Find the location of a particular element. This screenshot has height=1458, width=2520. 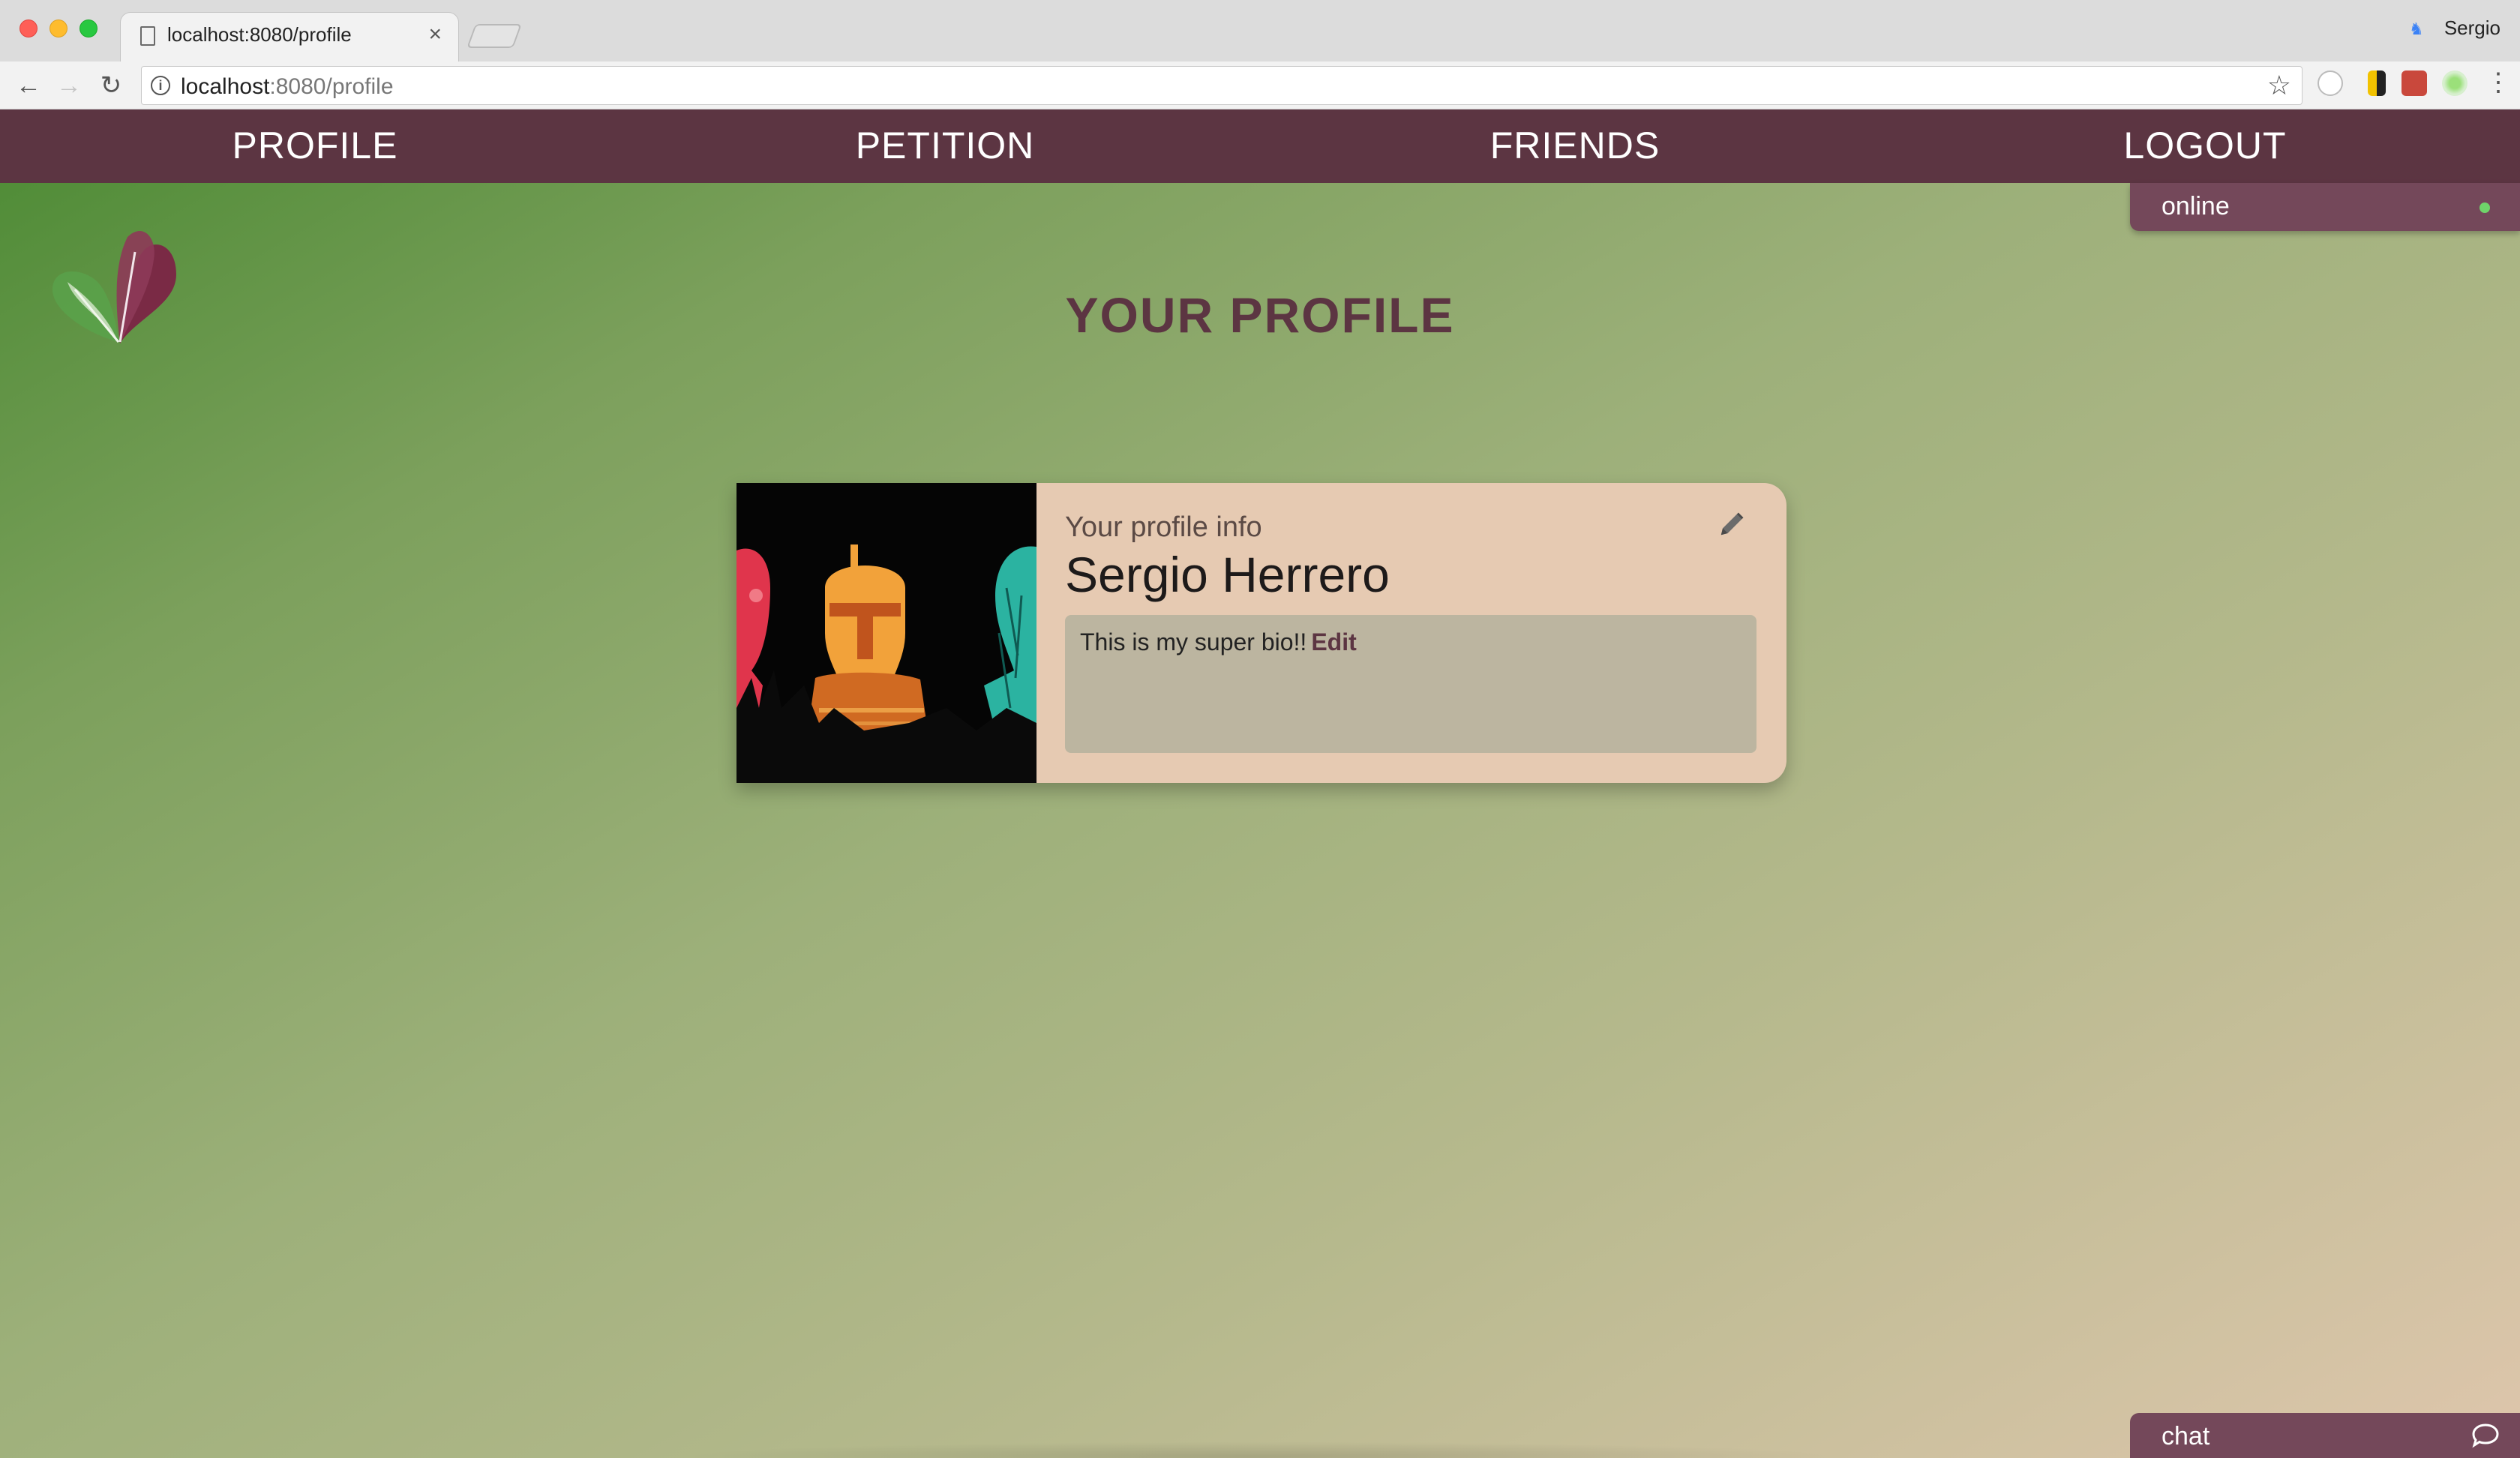

nav-logout: LOGOUT is located at coordinates (2205, 146).